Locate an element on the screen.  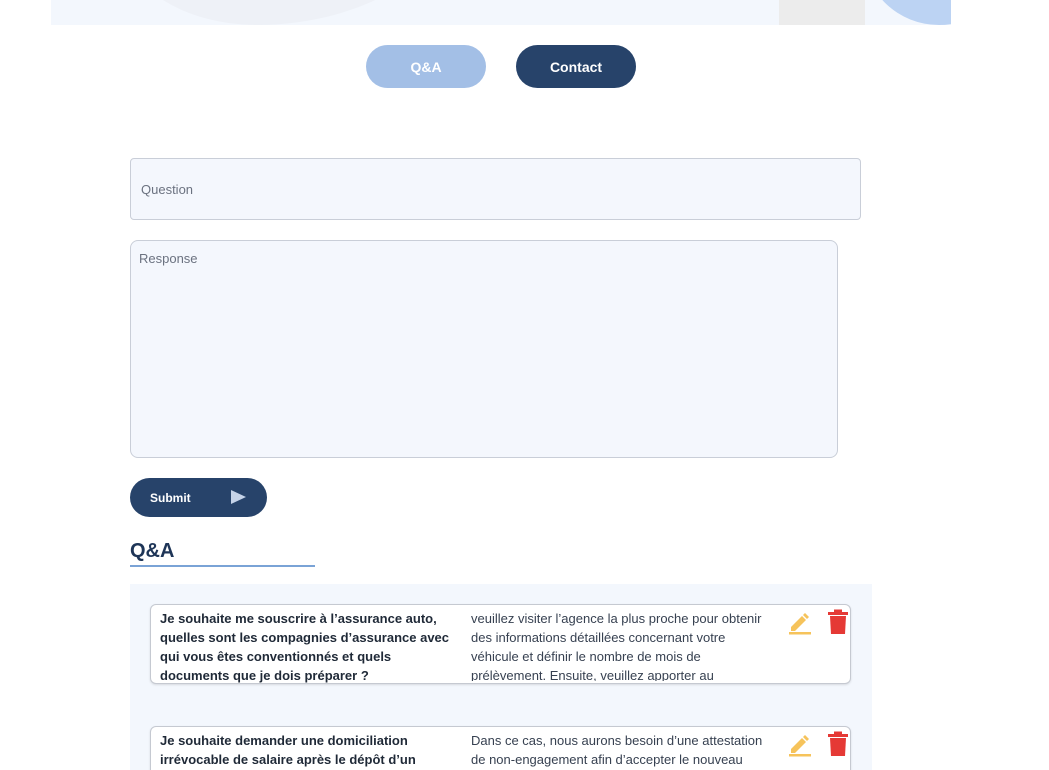
submit-button: Submit is located at coordinates (198, 497).